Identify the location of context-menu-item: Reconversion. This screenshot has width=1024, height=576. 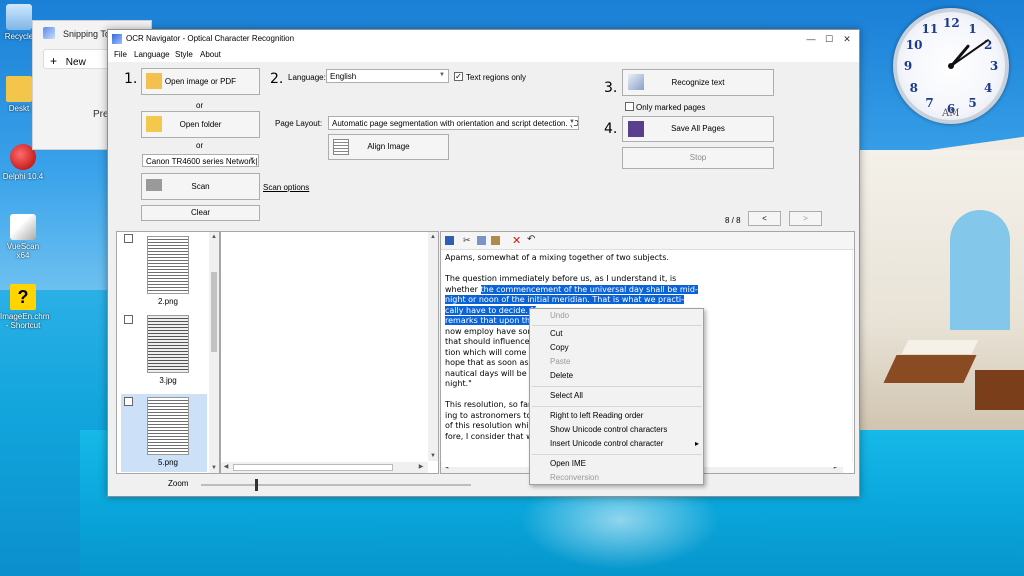
(574, 477).